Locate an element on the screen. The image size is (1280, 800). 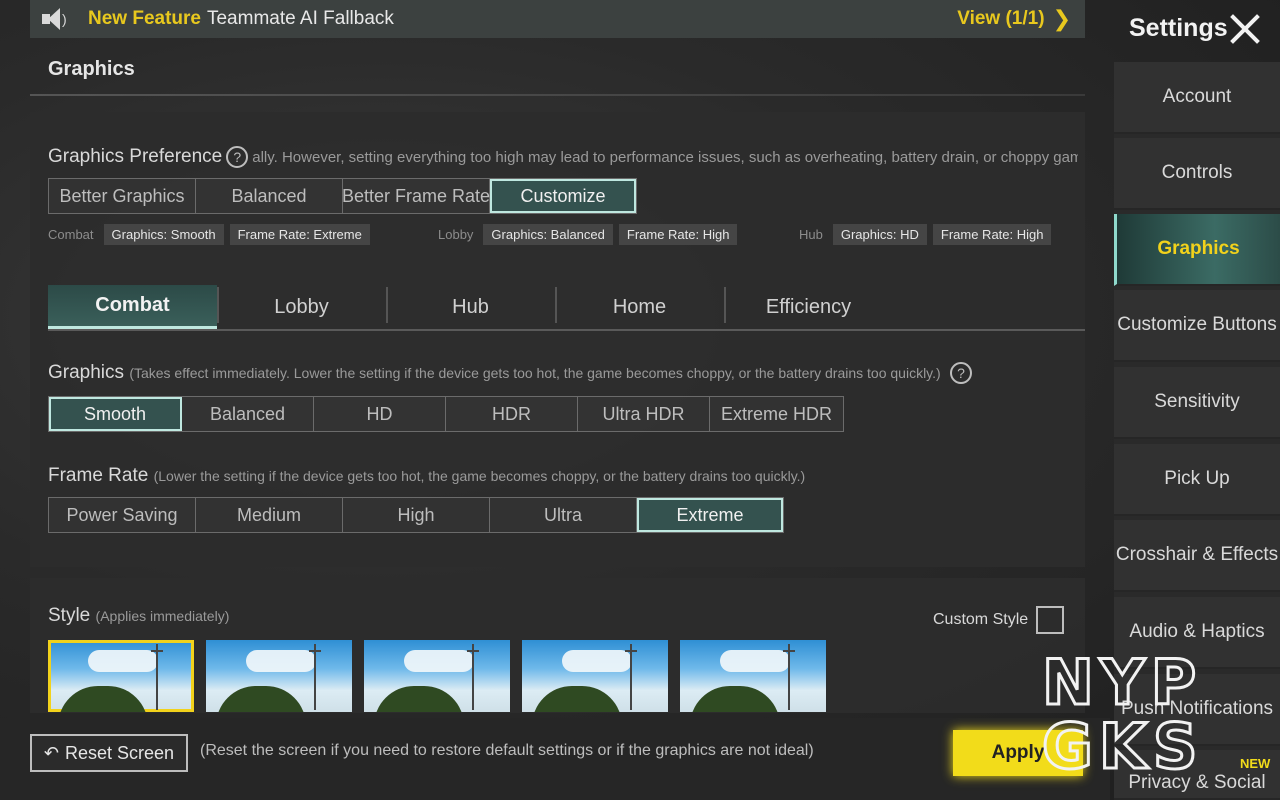
sidebar-item-controls: Controls is located at coordinates (1197, 174).